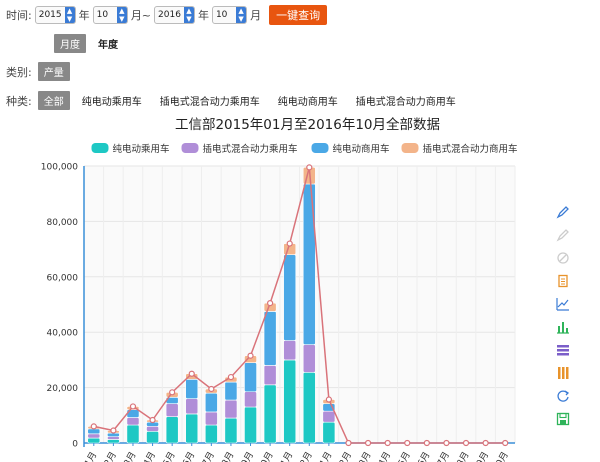  What do you see at coordinates (75, 445) in the screenshot?
I see `y-tick-label: 0` at bounding box center [75, 445].